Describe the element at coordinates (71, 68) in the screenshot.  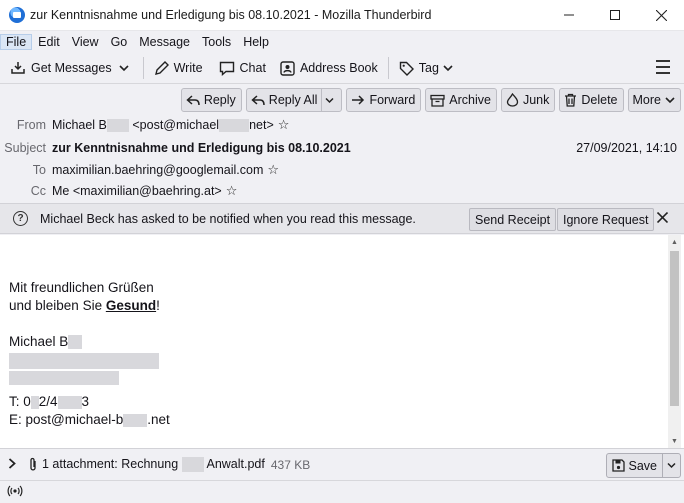
I see `get-messages-label: Get Messages` at that location.